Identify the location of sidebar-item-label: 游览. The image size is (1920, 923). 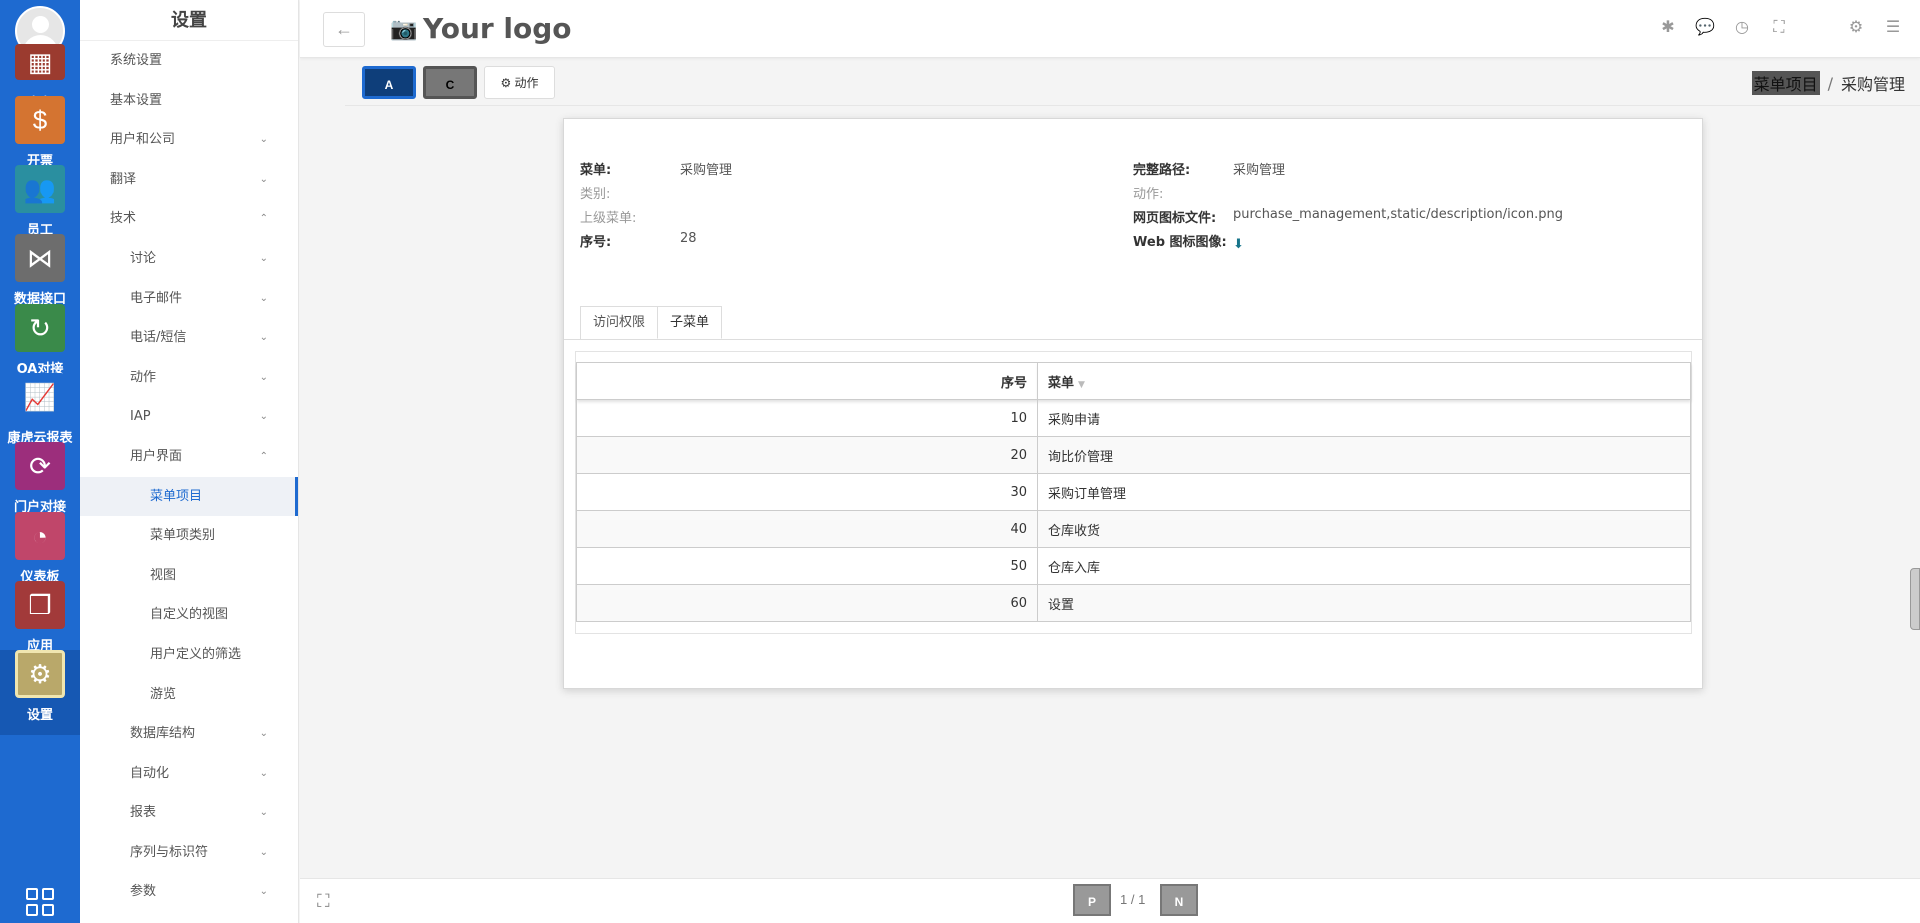
(163, 694).